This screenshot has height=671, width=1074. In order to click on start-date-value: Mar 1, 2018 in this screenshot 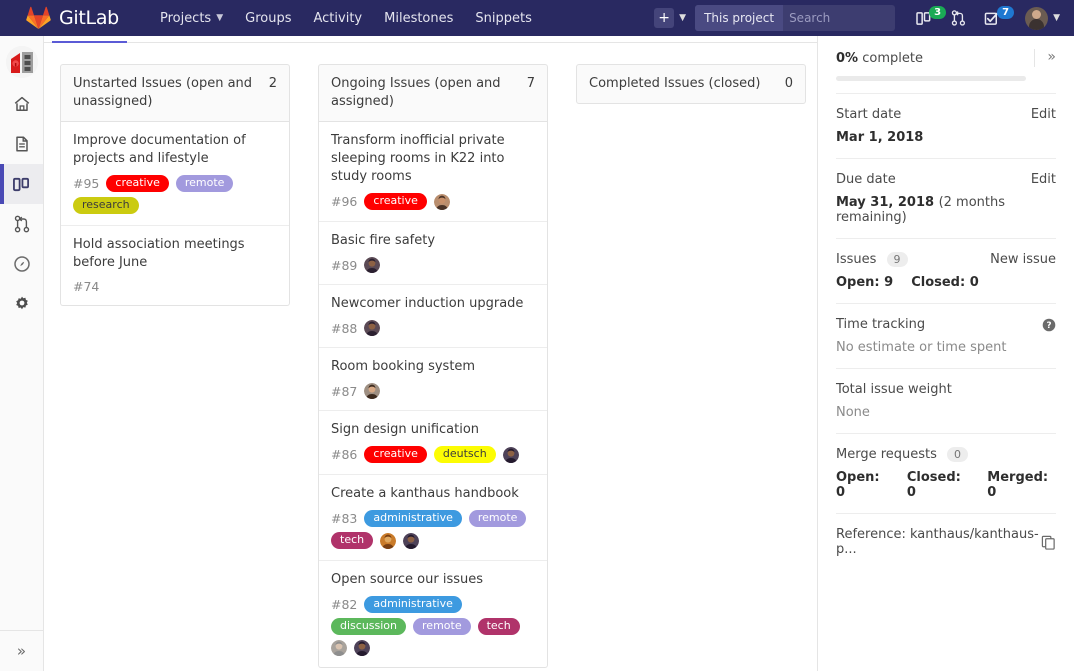, I will do `click(880, 137)`.